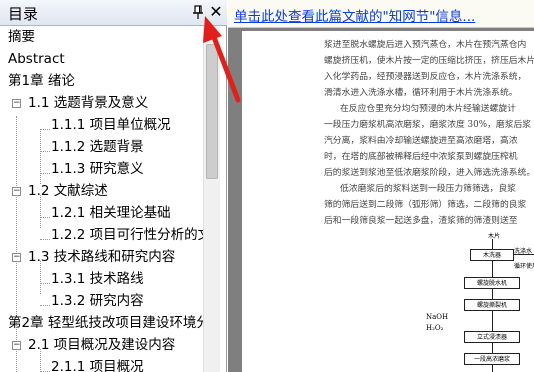  What do you see at coordinates (97, 169) in the screenshot?
I see `outline-item-label: 1.1.3 研究意义` at bounding box center [97, 169].